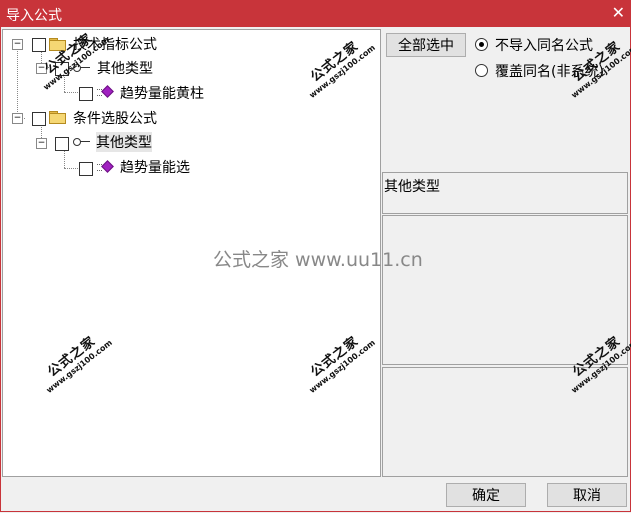 Image resolution: width=631 pixels, height=513 pixels. Describe the element at coordinates (481, 44) in the screenshot. I see `radio-skip-duplicates` at that location.